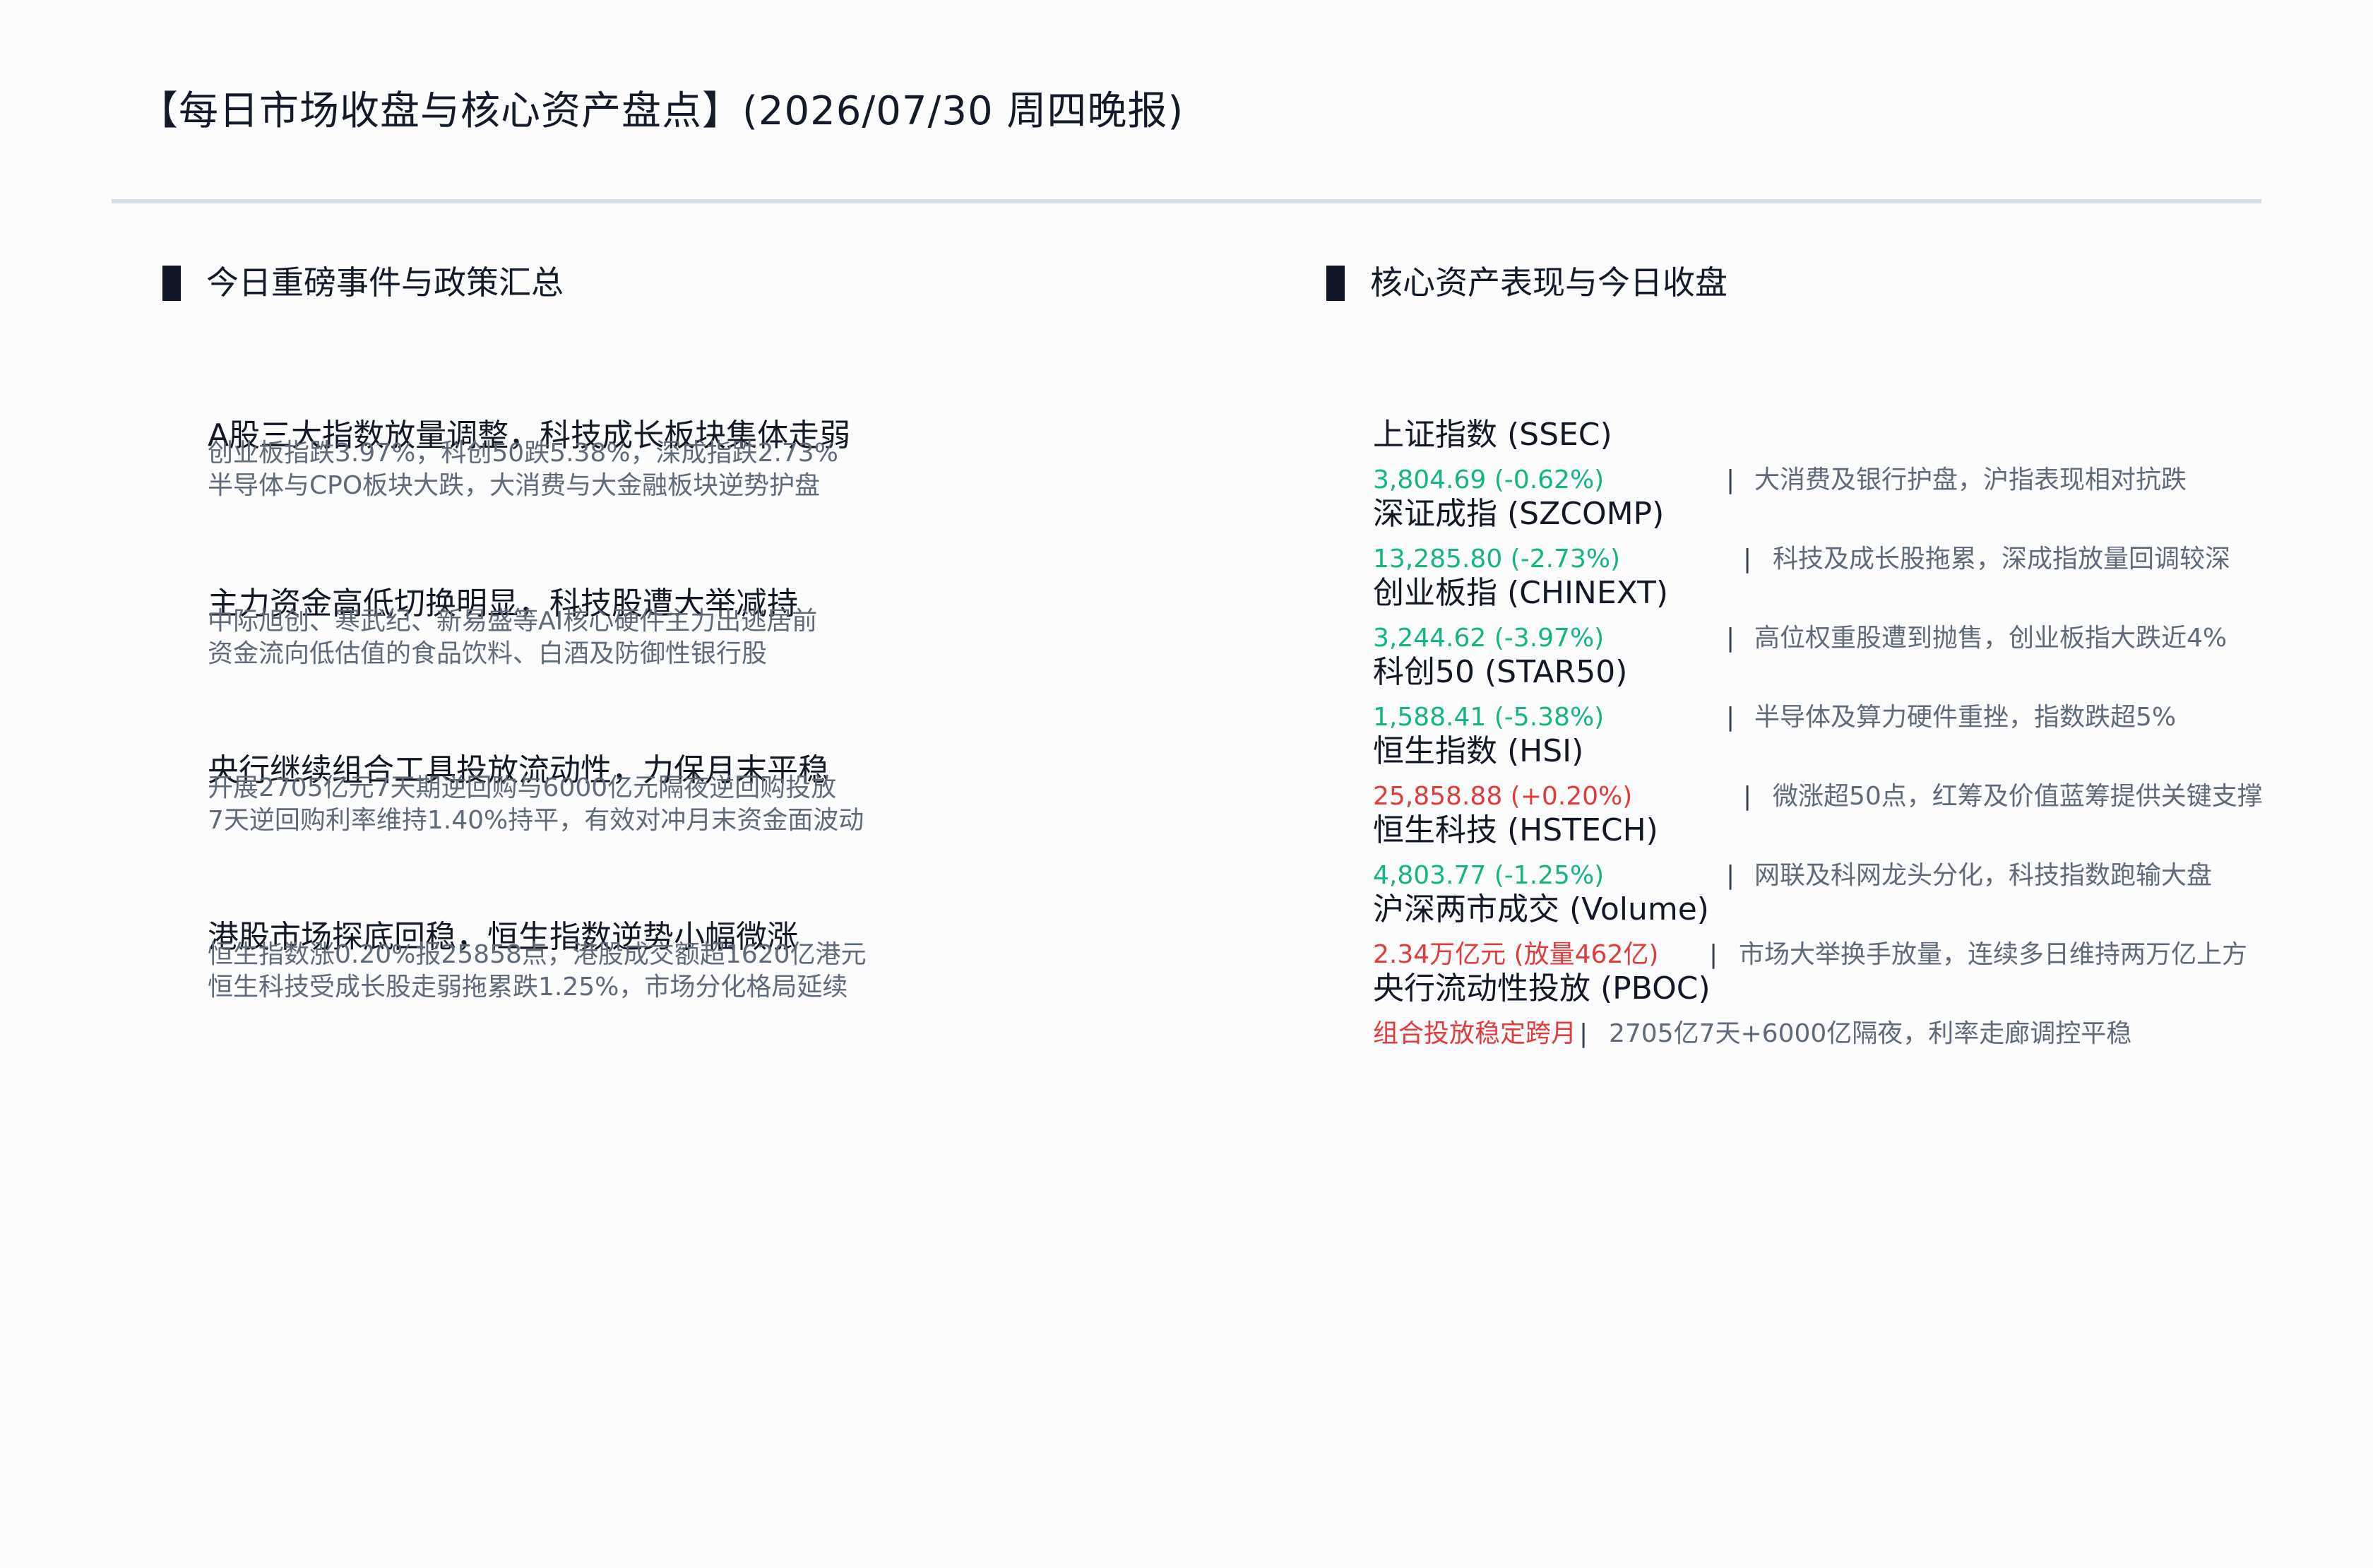 The image size is (2373, 1568). I want to click on asset-name: 沪深两市成交 (Volume), so click(1541, 909).